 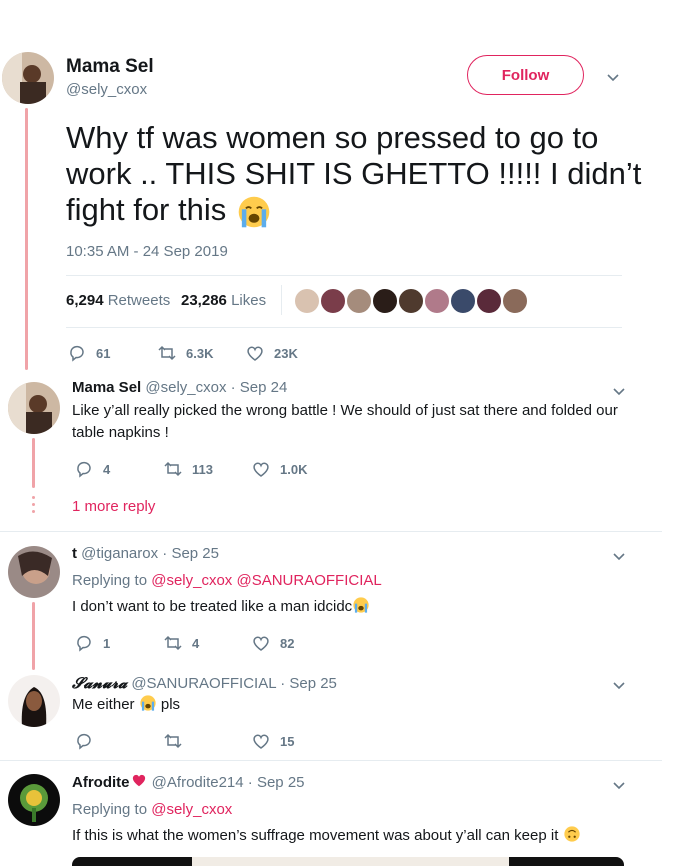 What do you see at coordinates (188, 782) in the screenshot?
I see `reply-header: Afrodite @Afrodite214 · Sep 25` at bounding box center [188, 782].